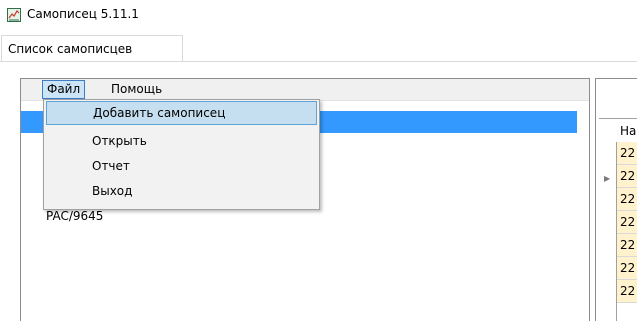 This screenshot has width=637, height=321. Describe the element at coordinates (181, 141) in the screenshot. I see `menu-item-open: Открыть` at that location.